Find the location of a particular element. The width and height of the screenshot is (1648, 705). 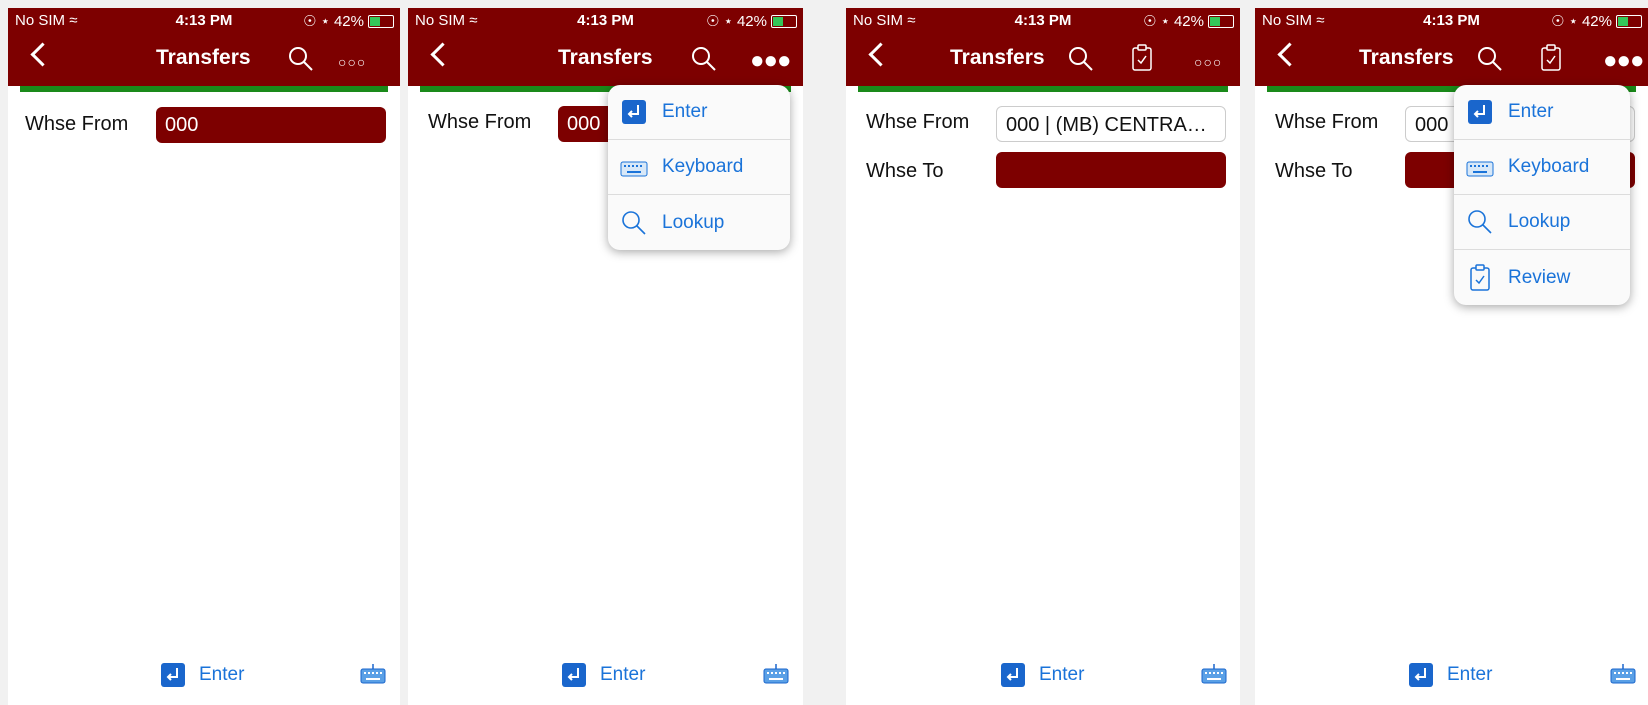

whse-from-field: 000 is located at coordinates (271, 125).